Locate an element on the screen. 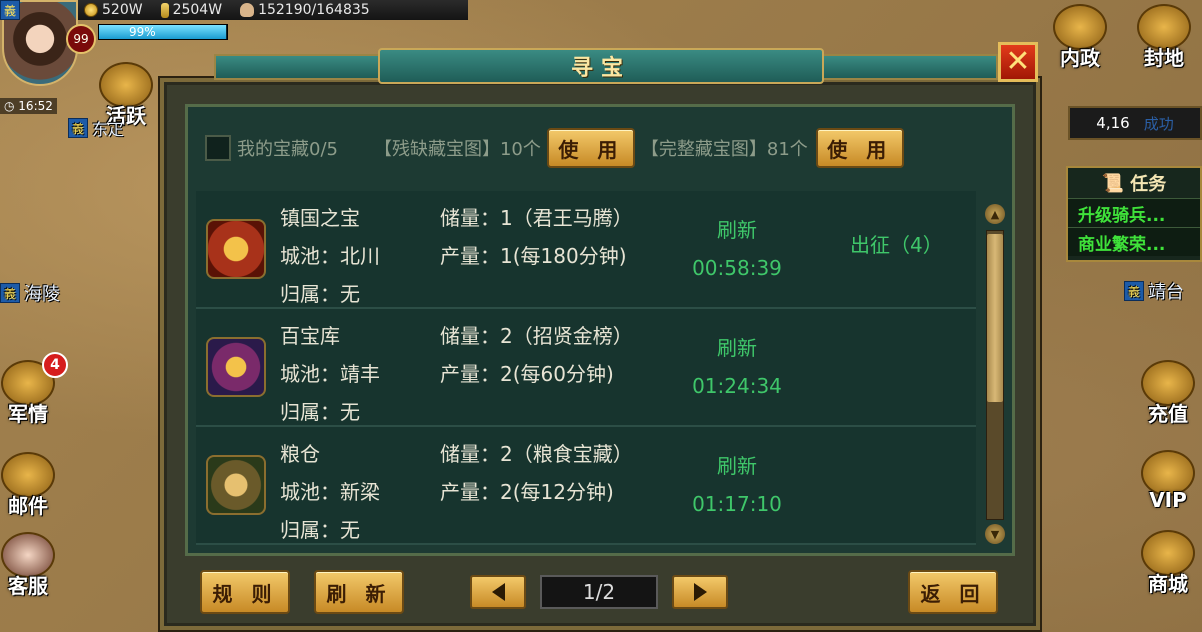 The height and width of the screenshot is (632, 1202). gold-coin-icon is located at coordinates (91, 10).